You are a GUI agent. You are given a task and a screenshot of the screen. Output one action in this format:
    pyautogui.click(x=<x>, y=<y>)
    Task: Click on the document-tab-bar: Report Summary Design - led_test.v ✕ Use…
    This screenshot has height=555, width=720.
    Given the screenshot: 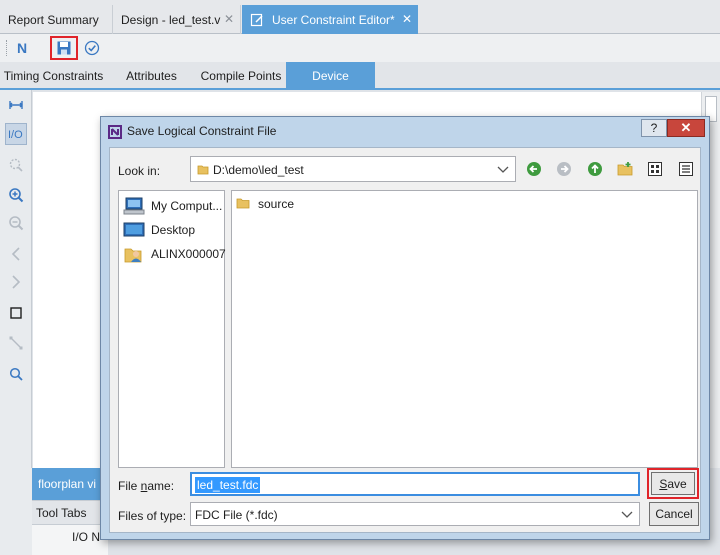 What is the action you would take?
    pyautogui.click(x=360, y=17)
    